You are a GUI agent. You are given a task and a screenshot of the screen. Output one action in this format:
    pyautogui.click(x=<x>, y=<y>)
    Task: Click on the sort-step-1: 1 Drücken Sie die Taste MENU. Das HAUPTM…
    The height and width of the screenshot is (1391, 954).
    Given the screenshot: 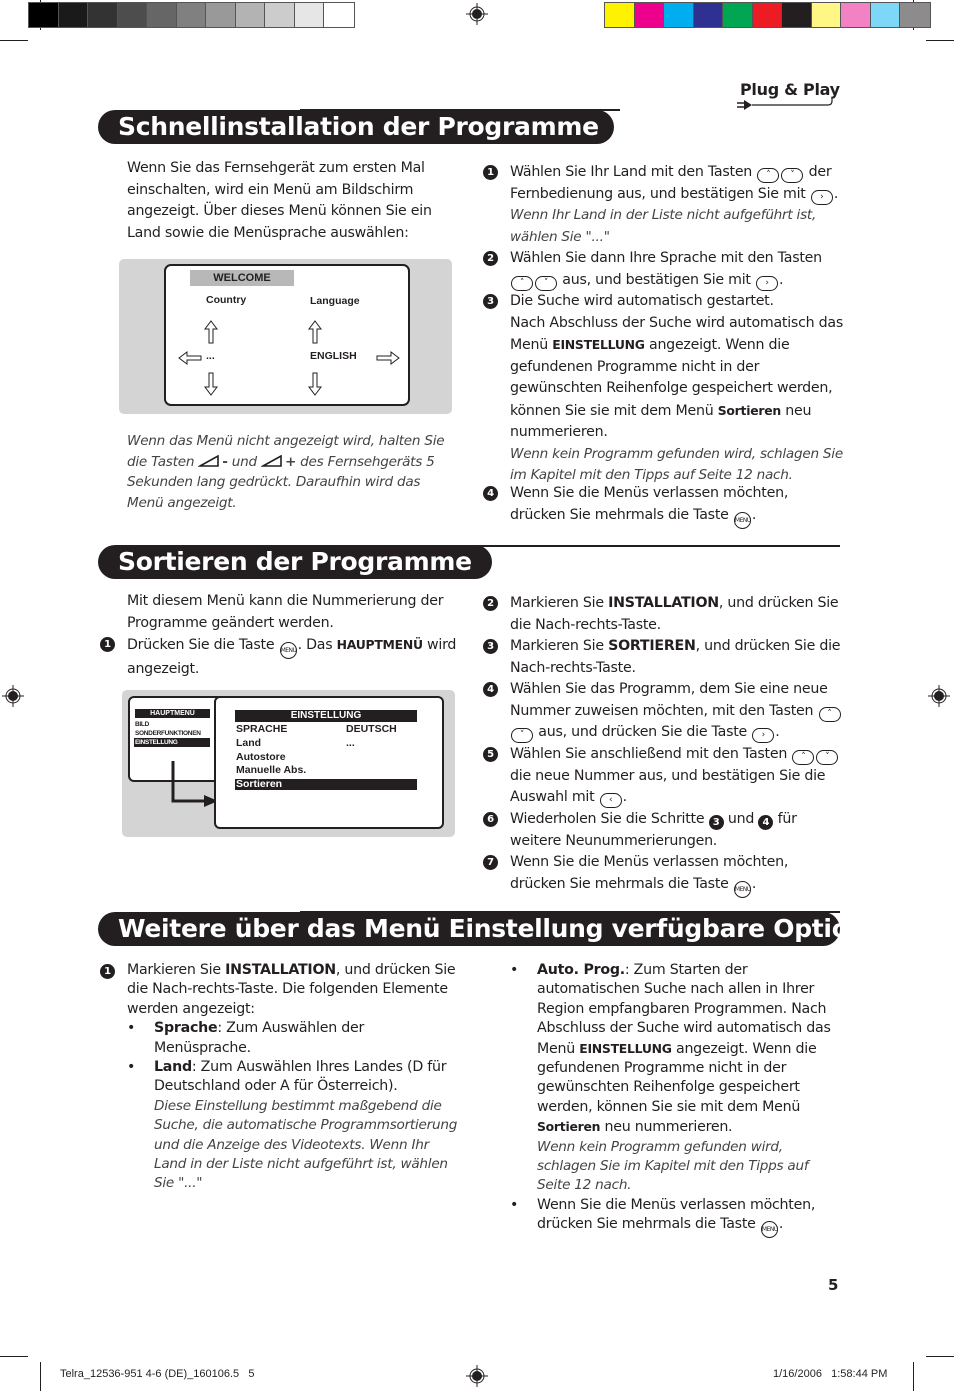 What is the action you would take?
    pyautogui.click(x=282, y=657)
    